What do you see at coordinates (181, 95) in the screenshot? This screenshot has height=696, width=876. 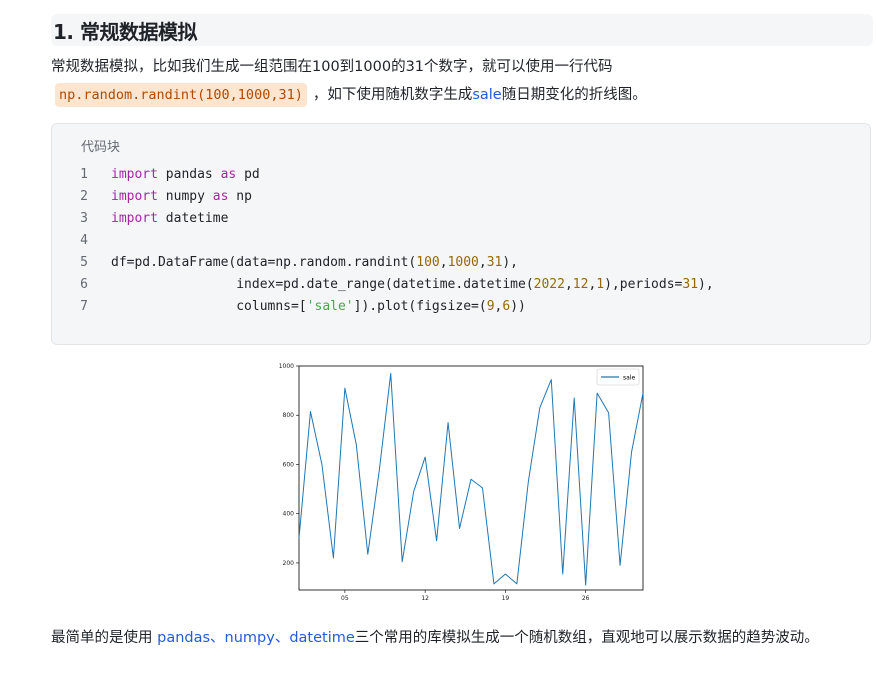 I see `inline-code: np.random.randint(100,1000,31)` at bounding box center [181, 95].